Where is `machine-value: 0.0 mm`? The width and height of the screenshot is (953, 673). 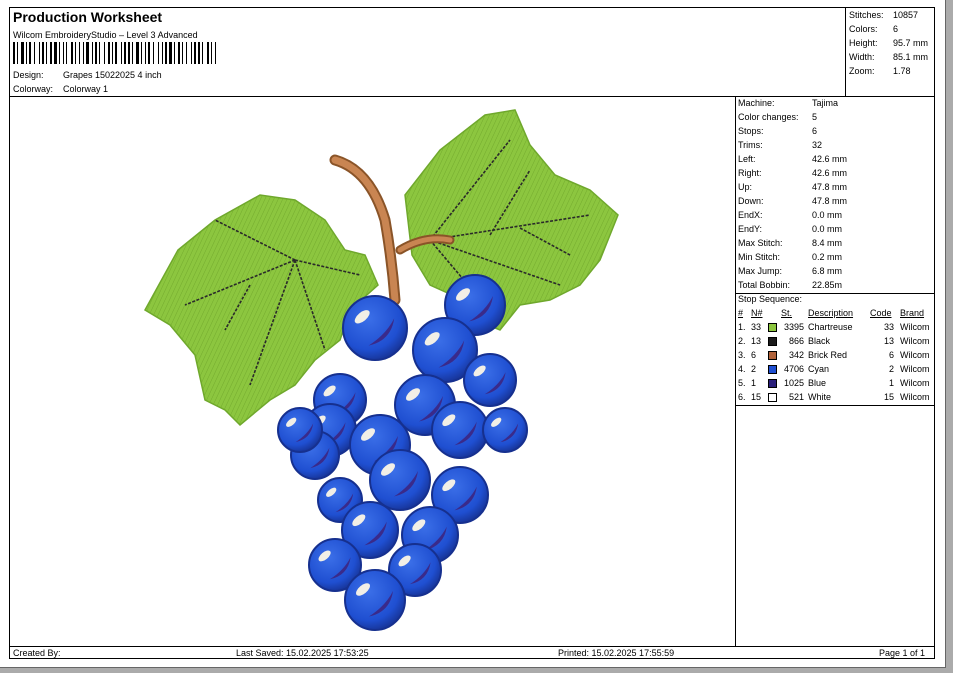 machine-value: 0.0 mm is located at coordinates (827, 215).